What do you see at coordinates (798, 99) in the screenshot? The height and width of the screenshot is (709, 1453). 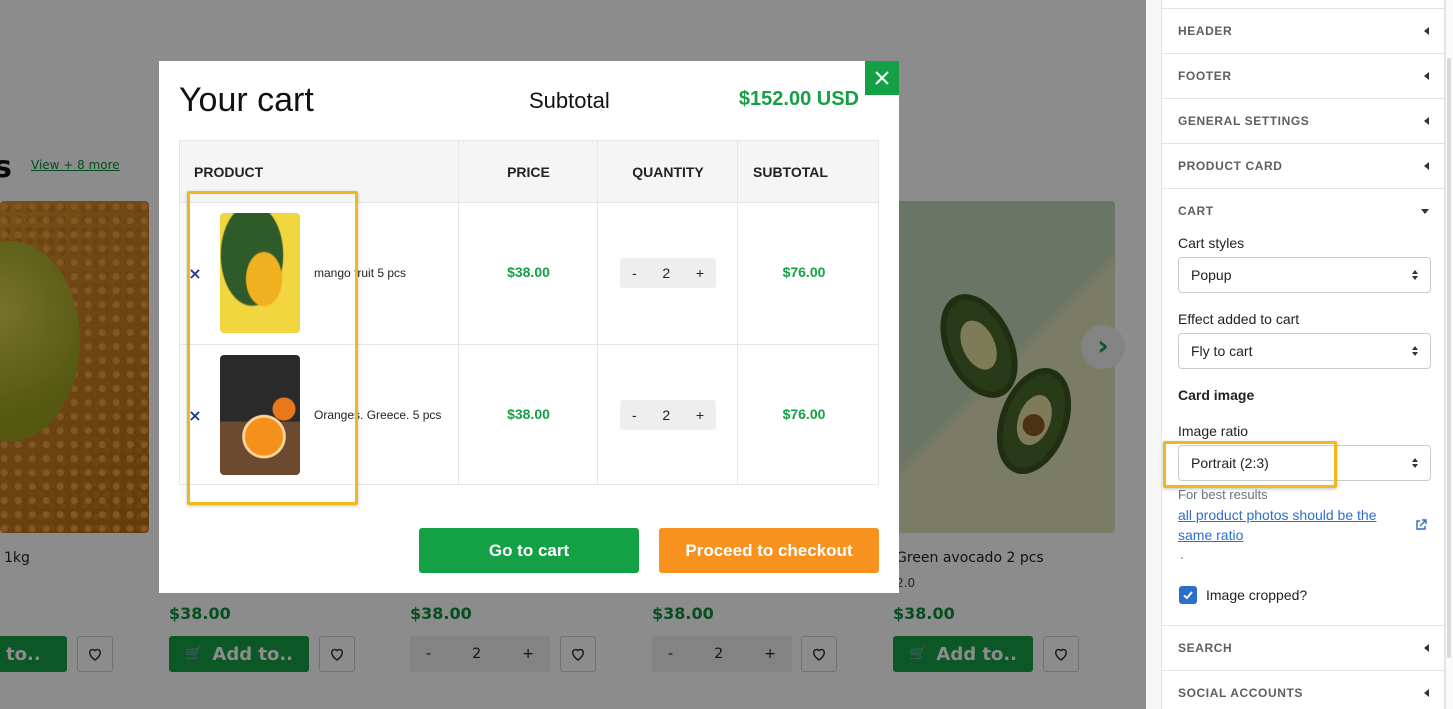 I see `subtotal-value: $152.00 USD` at bounding box center [798, 99].